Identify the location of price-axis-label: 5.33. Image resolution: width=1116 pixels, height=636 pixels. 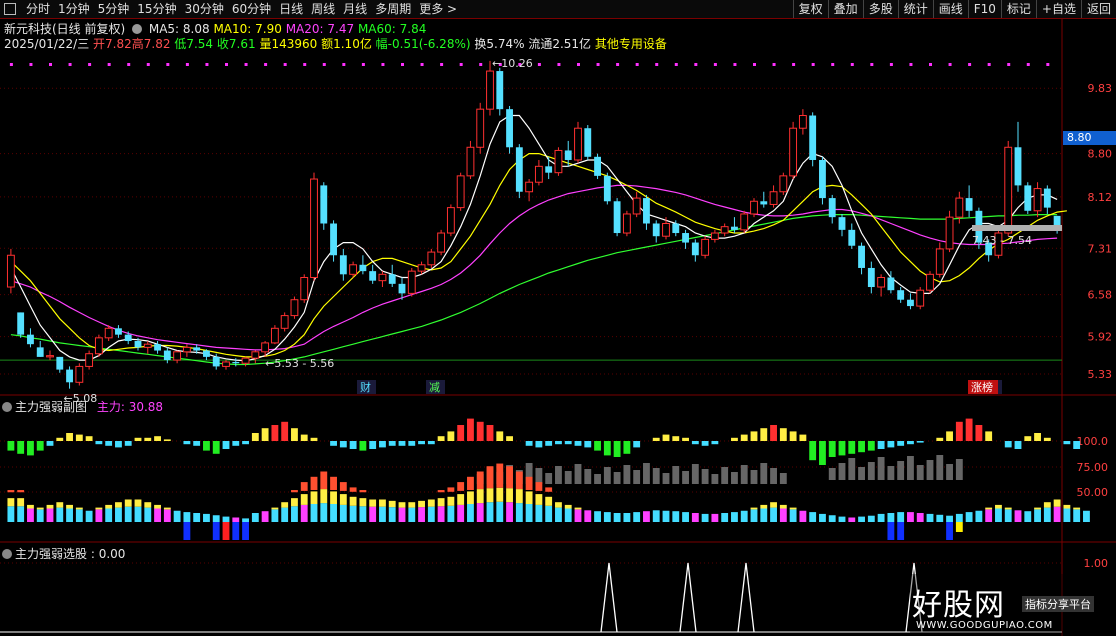
(1100, 374).